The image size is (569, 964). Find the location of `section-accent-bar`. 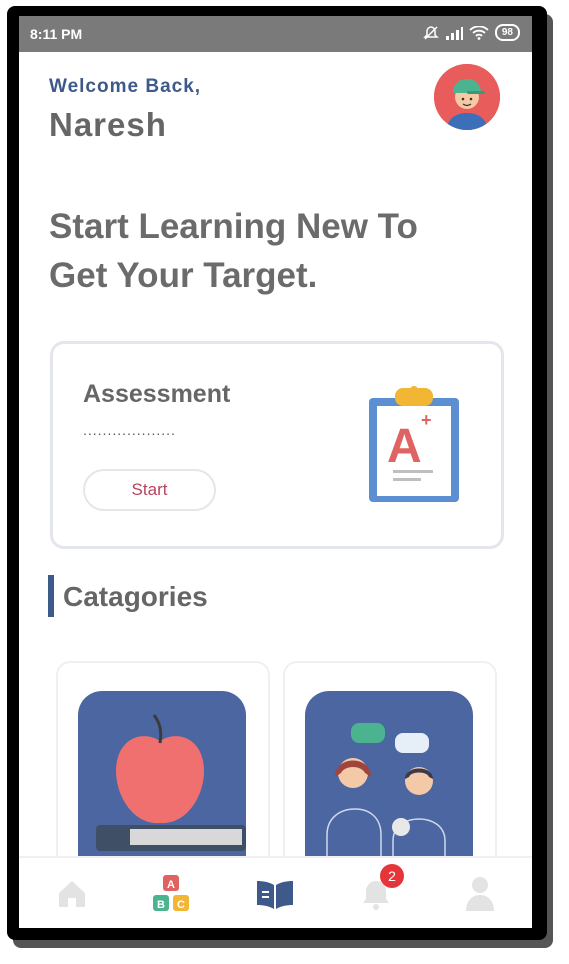

section-accent-bar is located at coordinates (51, 596).